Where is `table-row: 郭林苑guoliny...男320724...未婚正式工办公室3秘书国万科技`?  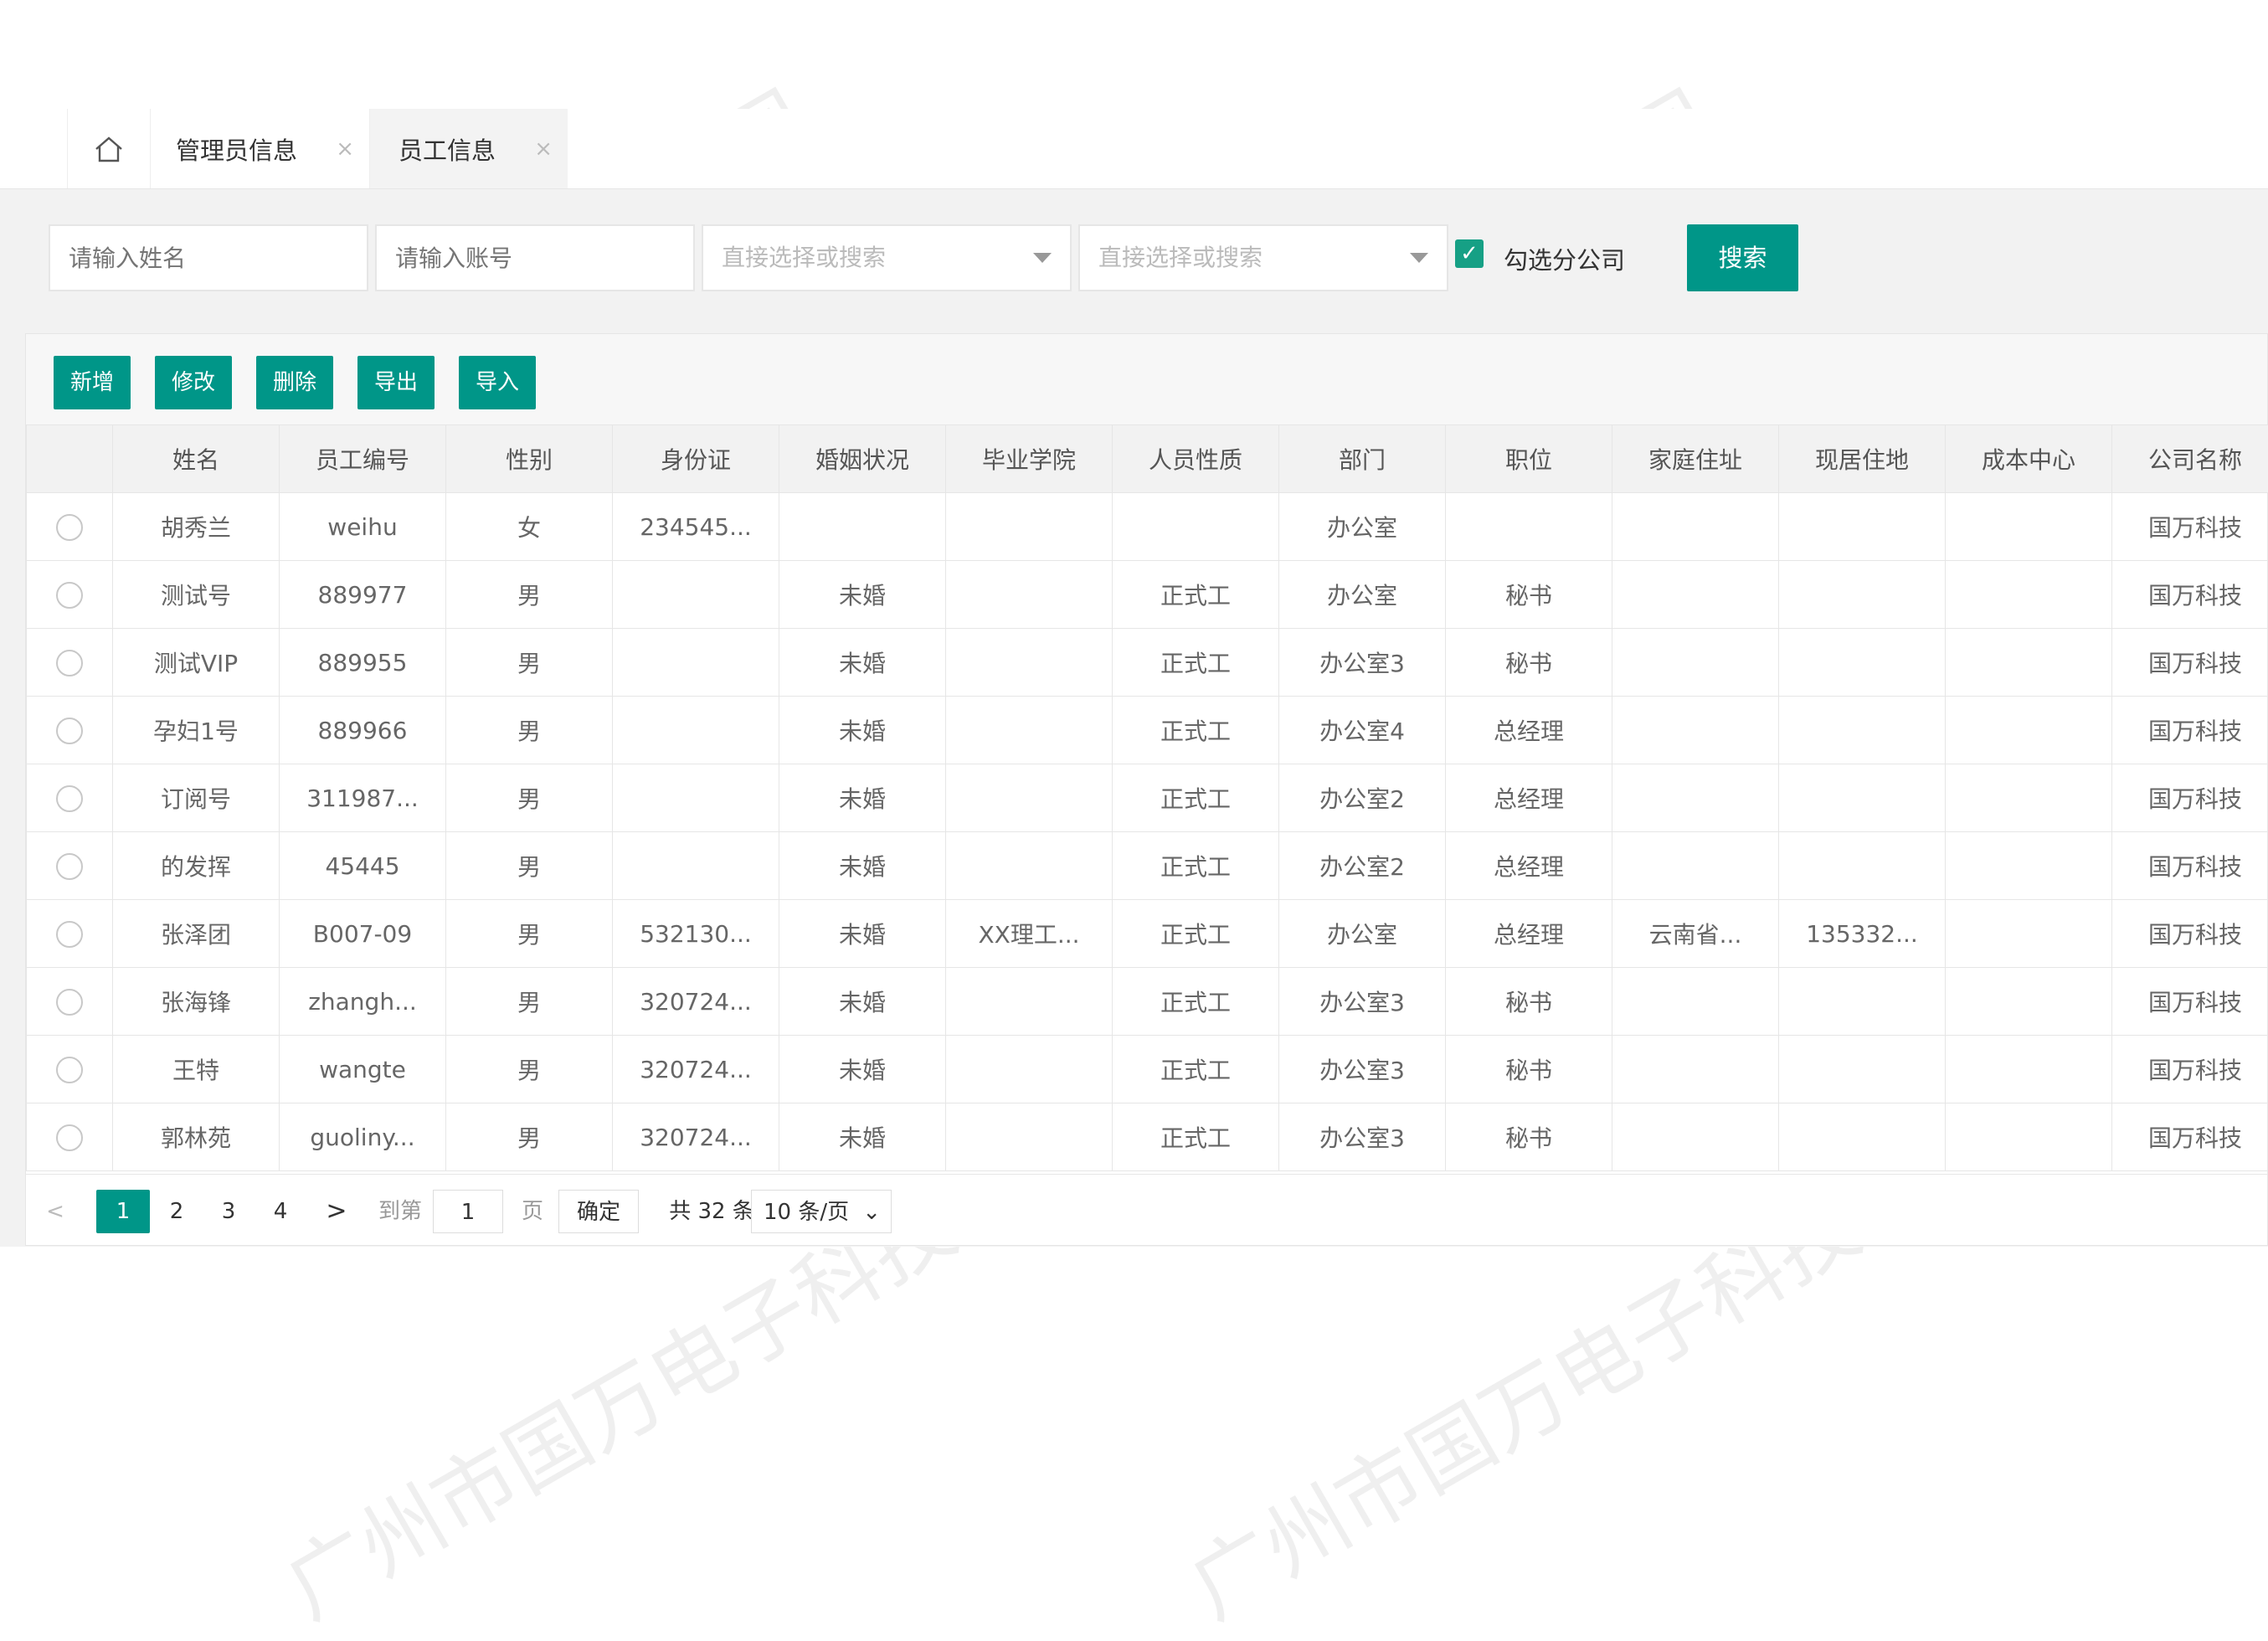
table-row: 郭林苑guoliny...男320724...未婚正式工办公室3秘书国万科技 is located at coordinates (1147, 1137).